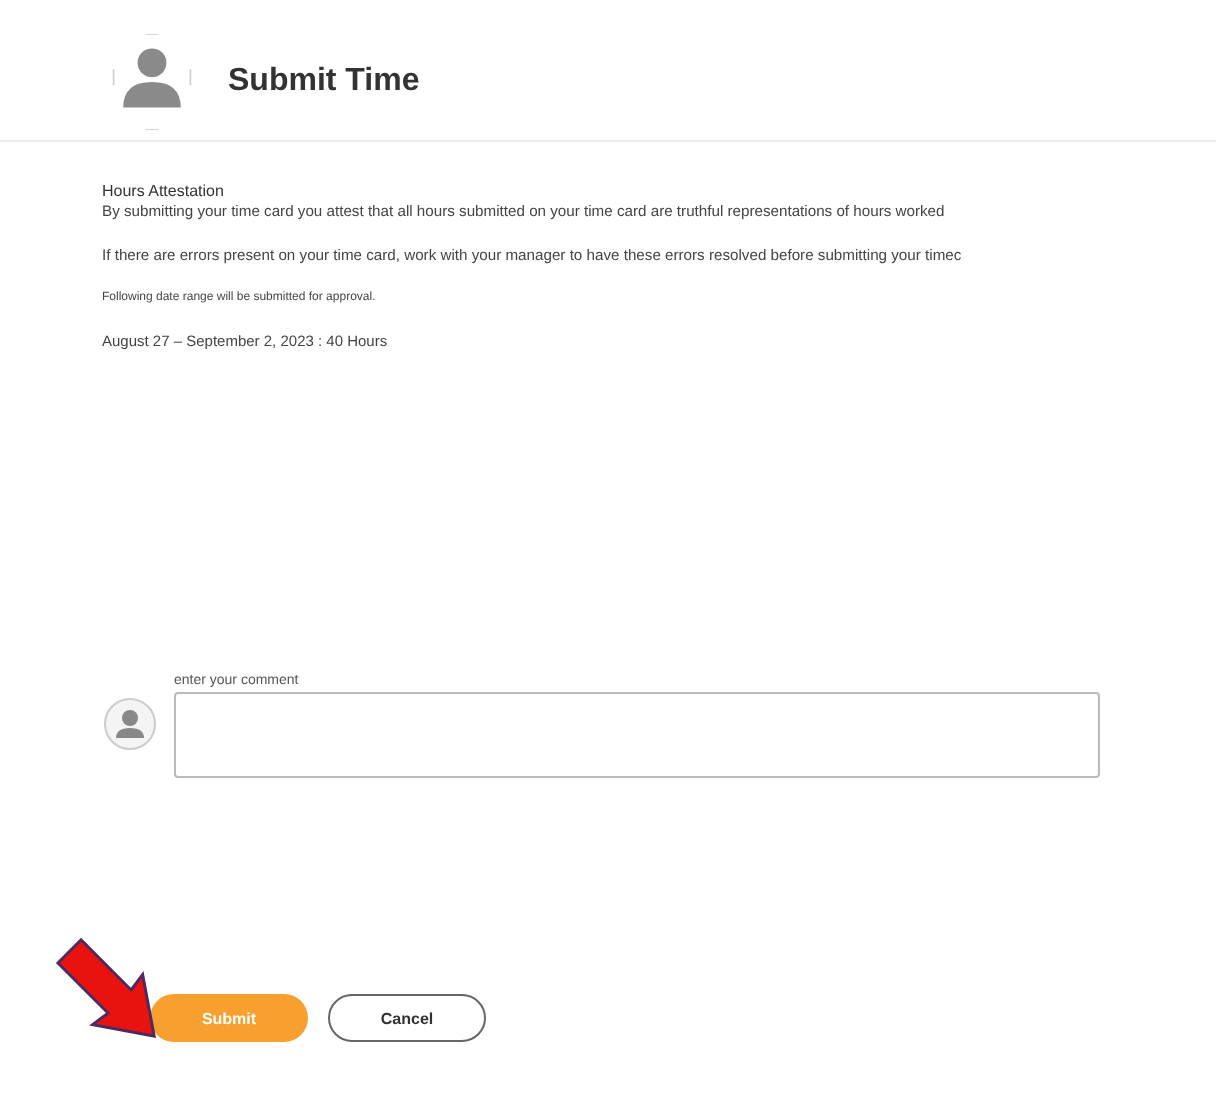  What do you see at coordinates (407, 1018) in the screenshot?
I see `cancel-button: Cancel` at bounding box center [407, 1018].